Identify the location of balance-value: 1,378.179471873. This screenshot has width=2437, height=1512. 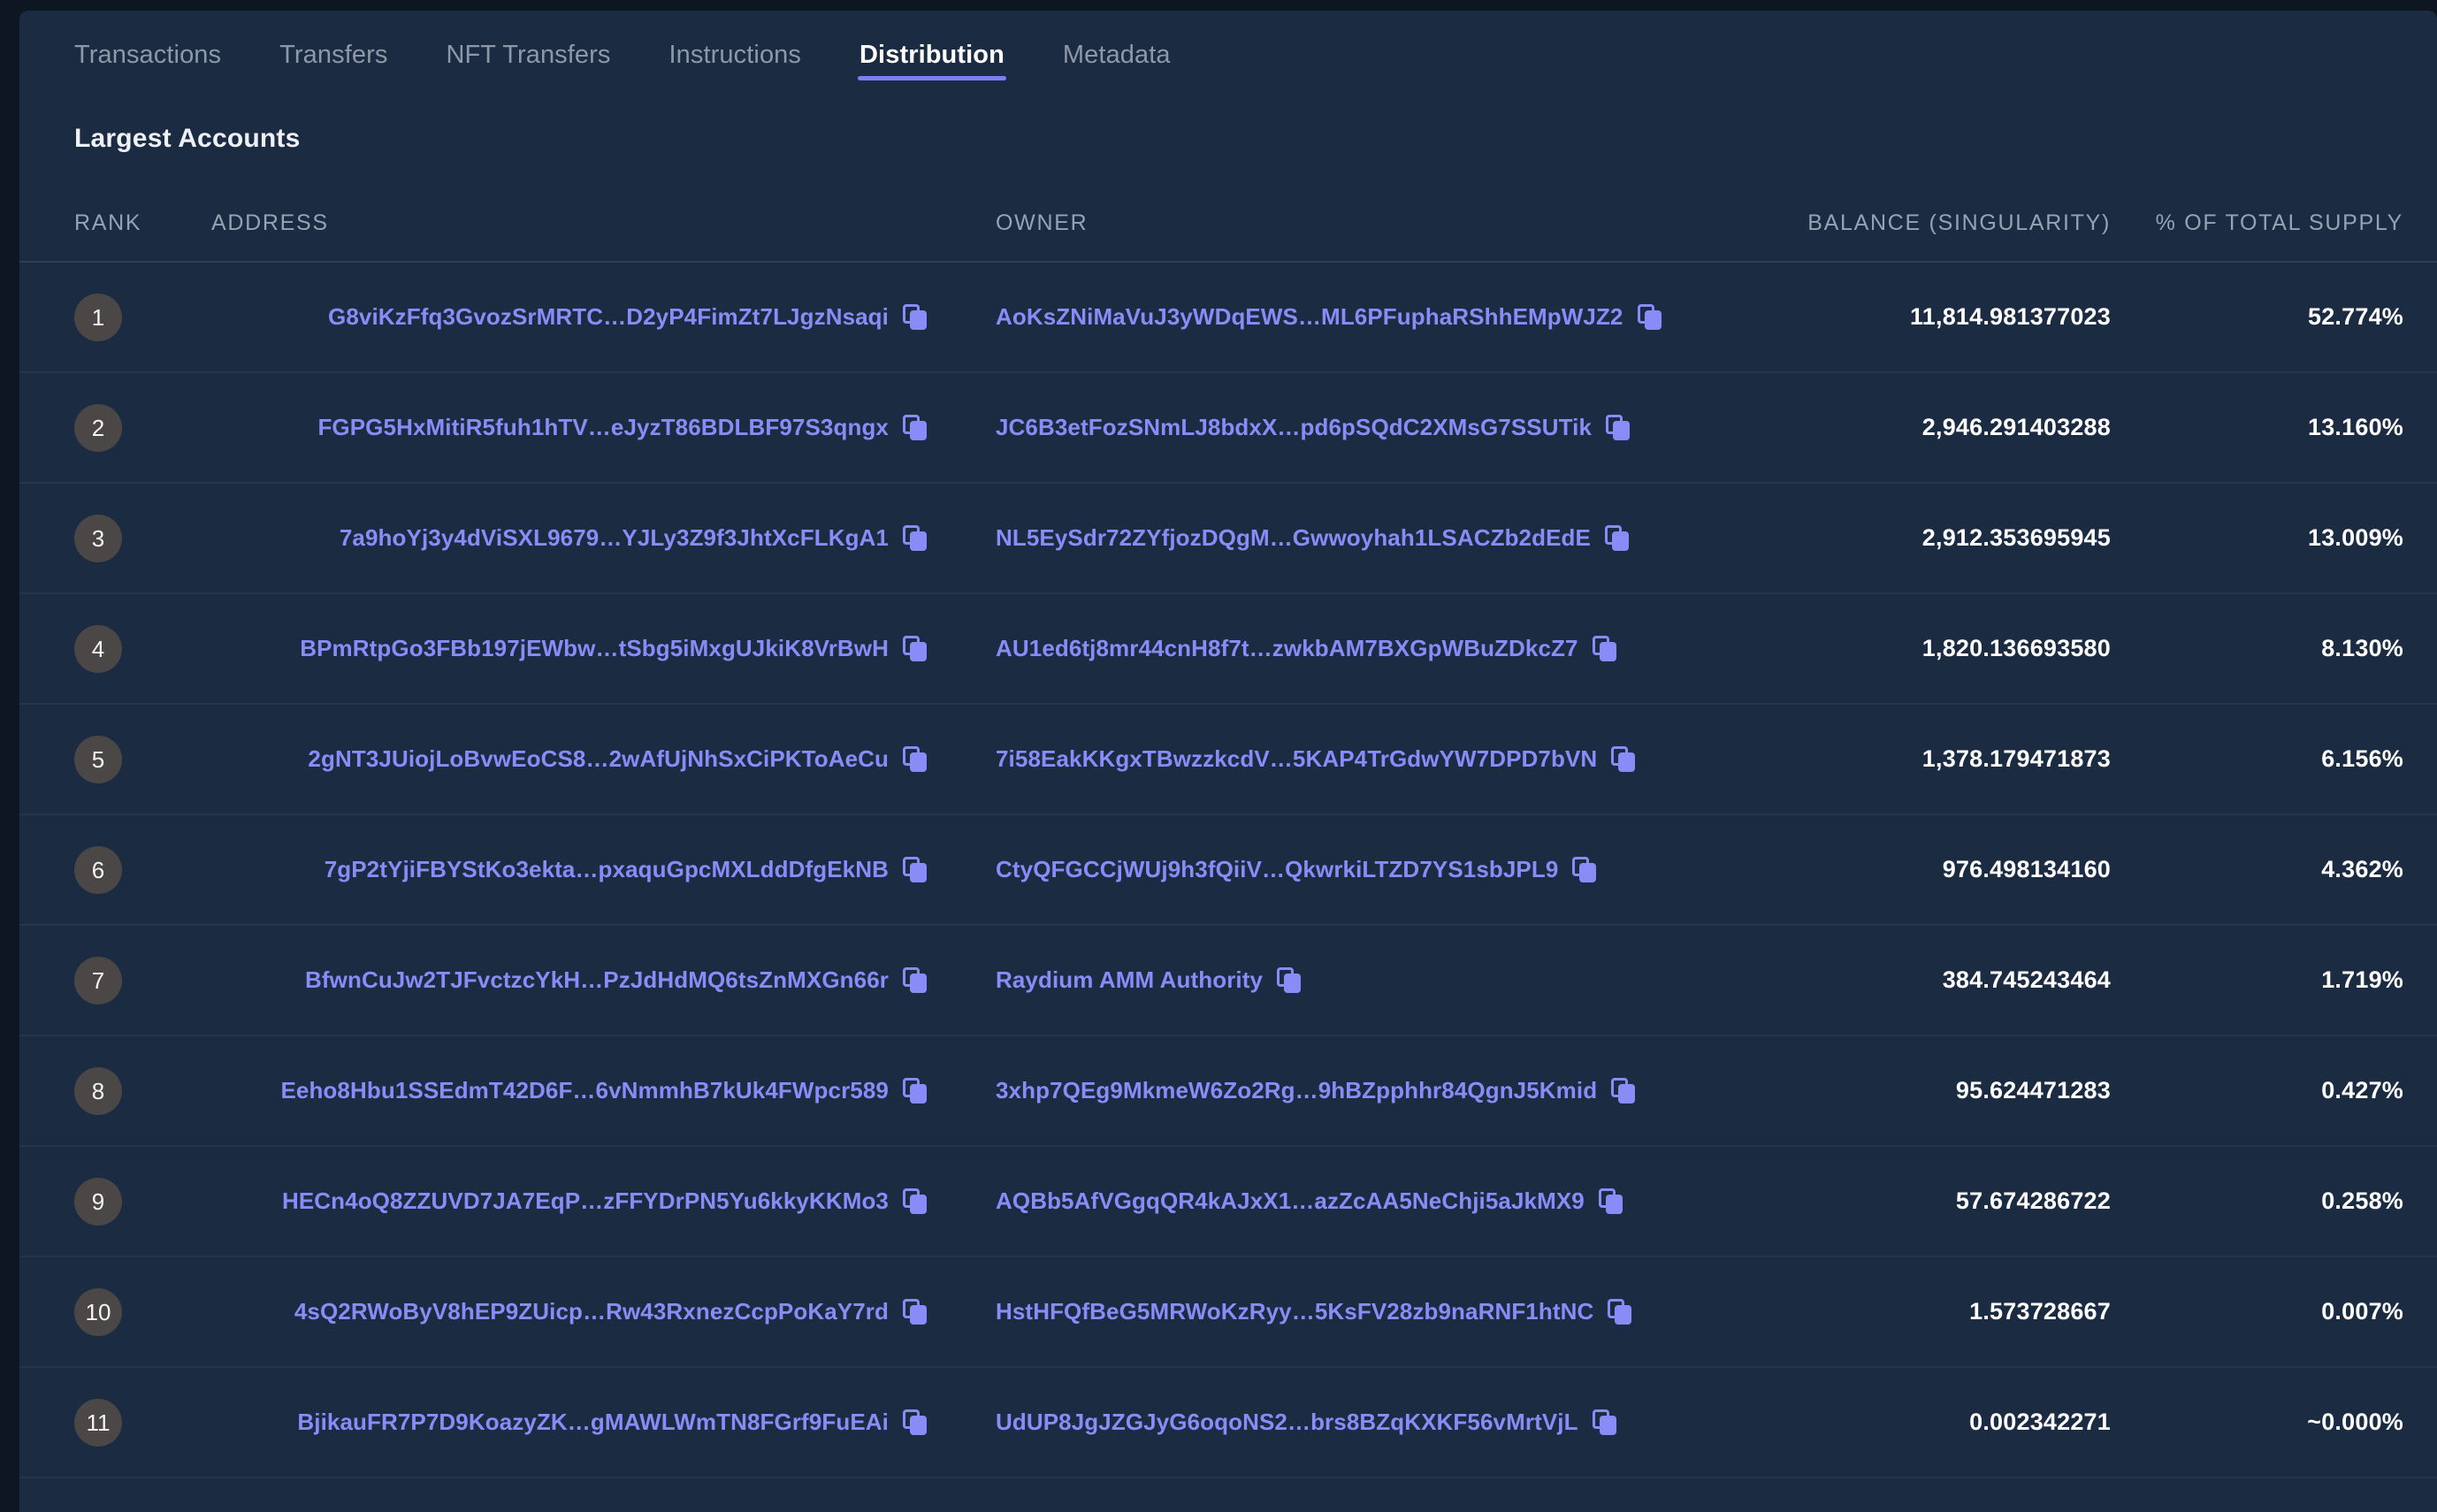
(2016, 758).